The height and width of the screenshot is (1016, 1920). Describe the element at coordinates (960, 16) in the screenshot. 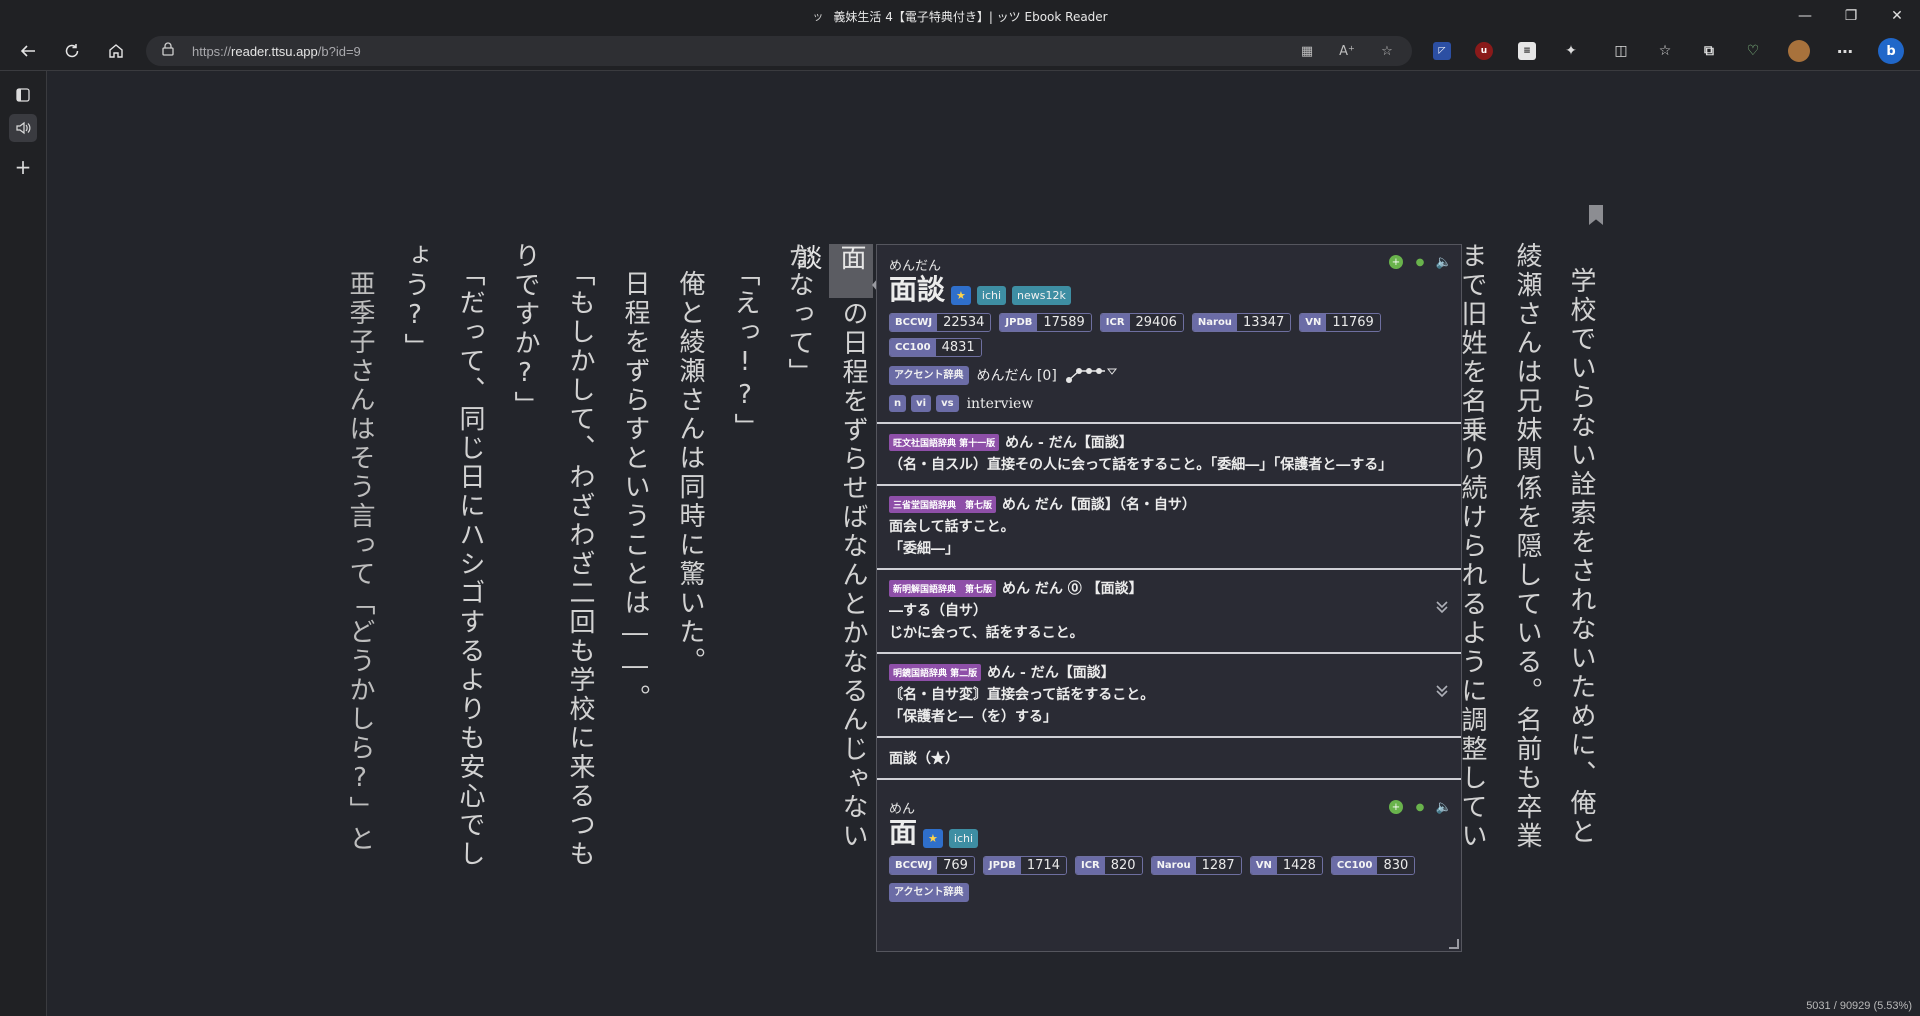

I see `window-titlebar: ッ 義妹生活 4【電子特典付き】| ッツ Ebook Reader` at that location.